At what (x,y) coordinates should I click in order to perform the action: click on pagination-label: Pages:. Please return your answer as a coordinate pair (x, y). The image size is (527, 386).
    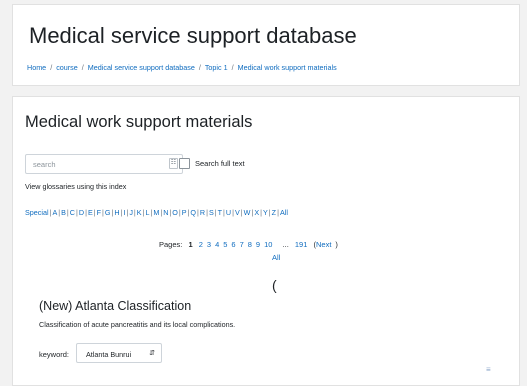
    Looking at the image, I should click on (171, 244).